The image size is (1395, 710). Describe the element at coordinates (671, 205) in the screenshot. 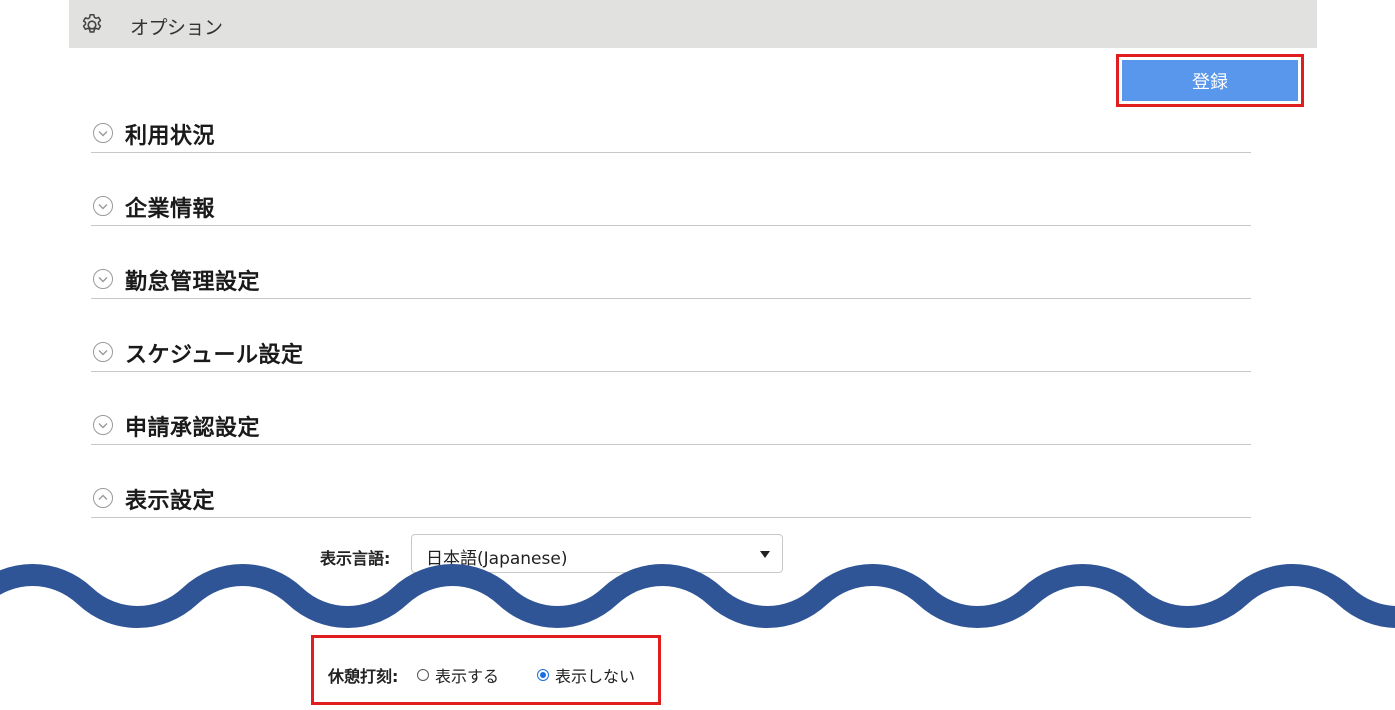

I see `section-company-info: 企業情報` at that location.